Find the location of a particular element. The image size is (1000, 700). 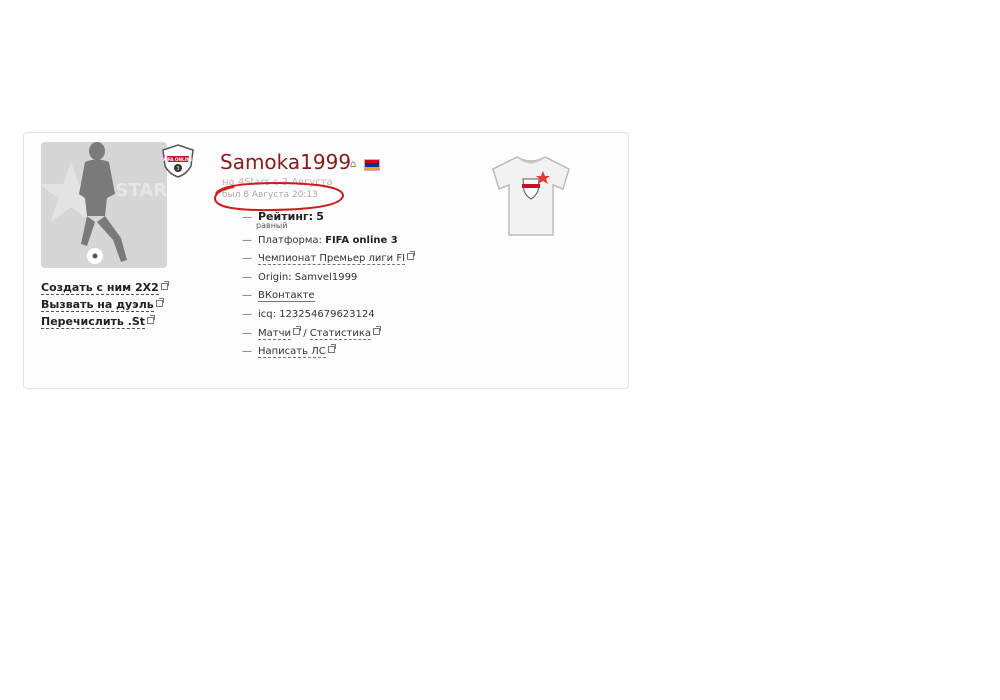

message-row: — Написать ЛС is located at coordinates (328, 352).